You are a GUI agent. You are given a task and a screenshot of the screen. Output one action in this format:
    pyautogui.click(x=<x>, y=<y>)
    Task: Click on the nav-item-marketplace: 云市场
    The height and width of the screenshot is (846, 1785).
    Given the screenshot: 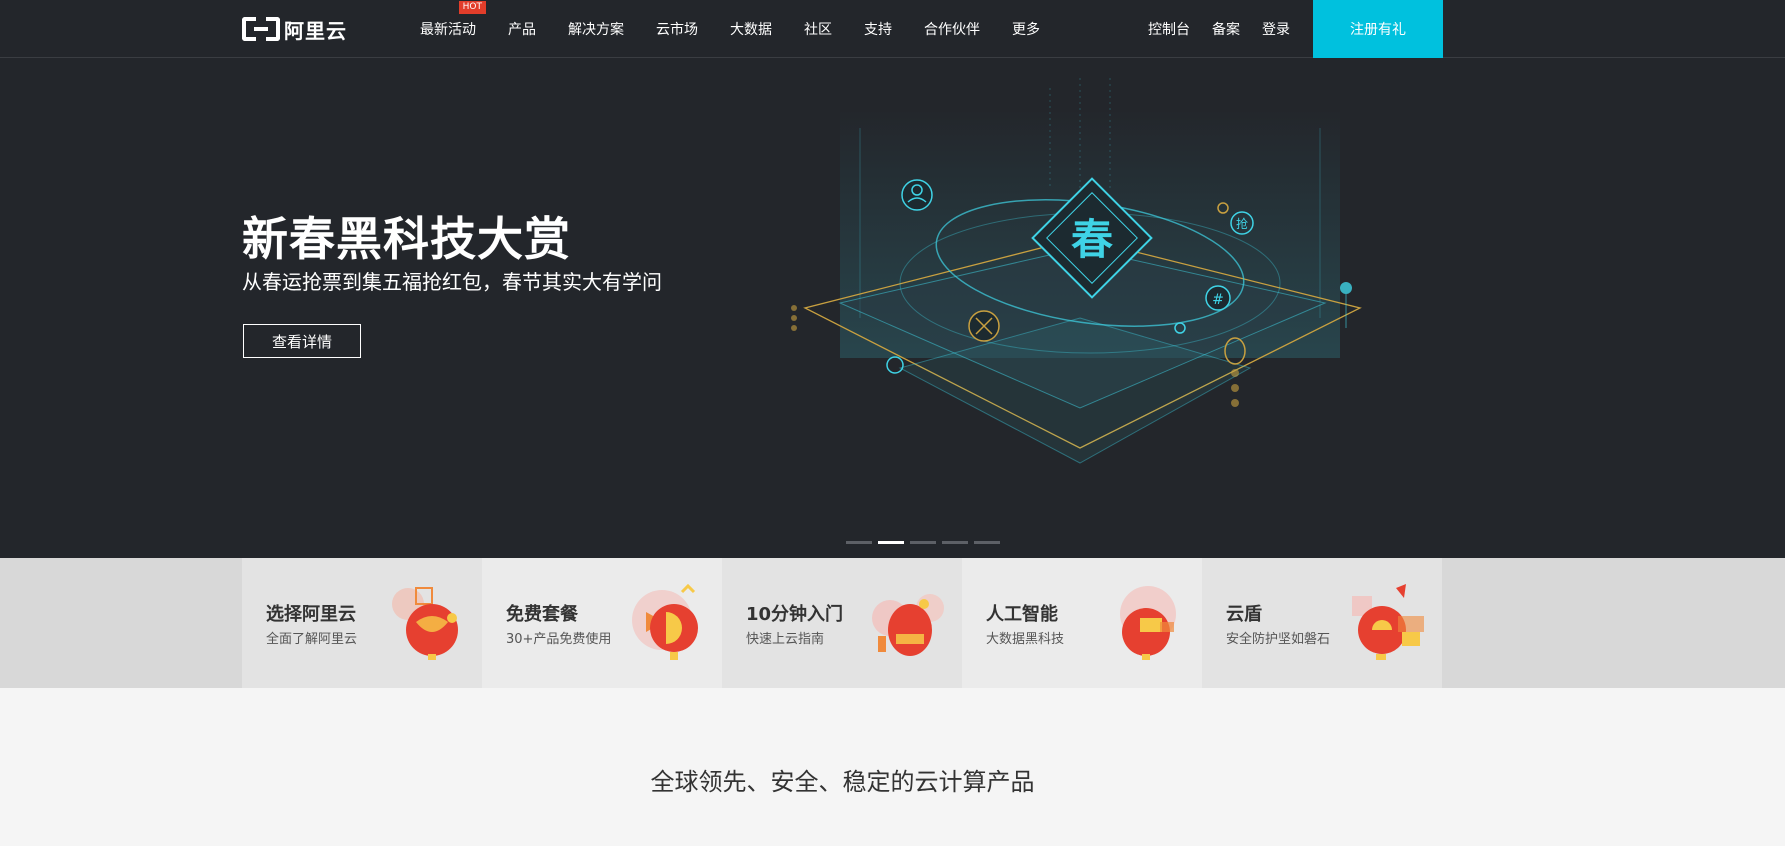 What is the action you would take?
    pyautogui.click(x=677, y=29)
    